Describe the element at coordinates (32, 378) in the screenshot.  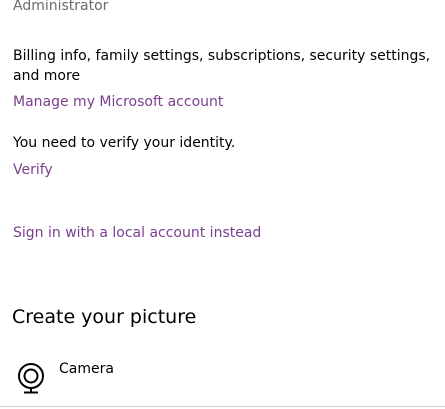
I see `camera-icon` at that location.